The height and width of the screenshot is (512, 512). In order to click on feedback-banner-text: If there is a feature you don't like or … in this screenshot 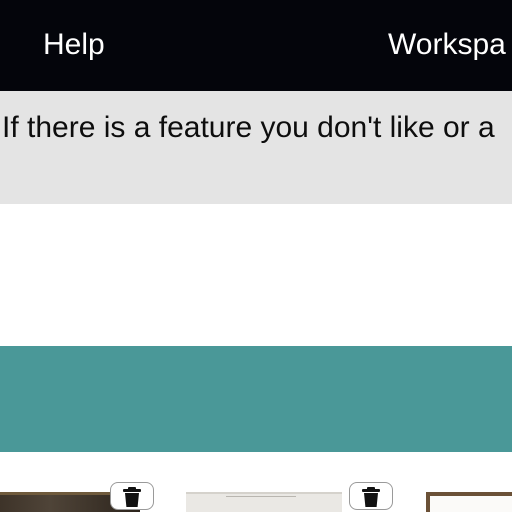, I will do `click(248, 127)`.